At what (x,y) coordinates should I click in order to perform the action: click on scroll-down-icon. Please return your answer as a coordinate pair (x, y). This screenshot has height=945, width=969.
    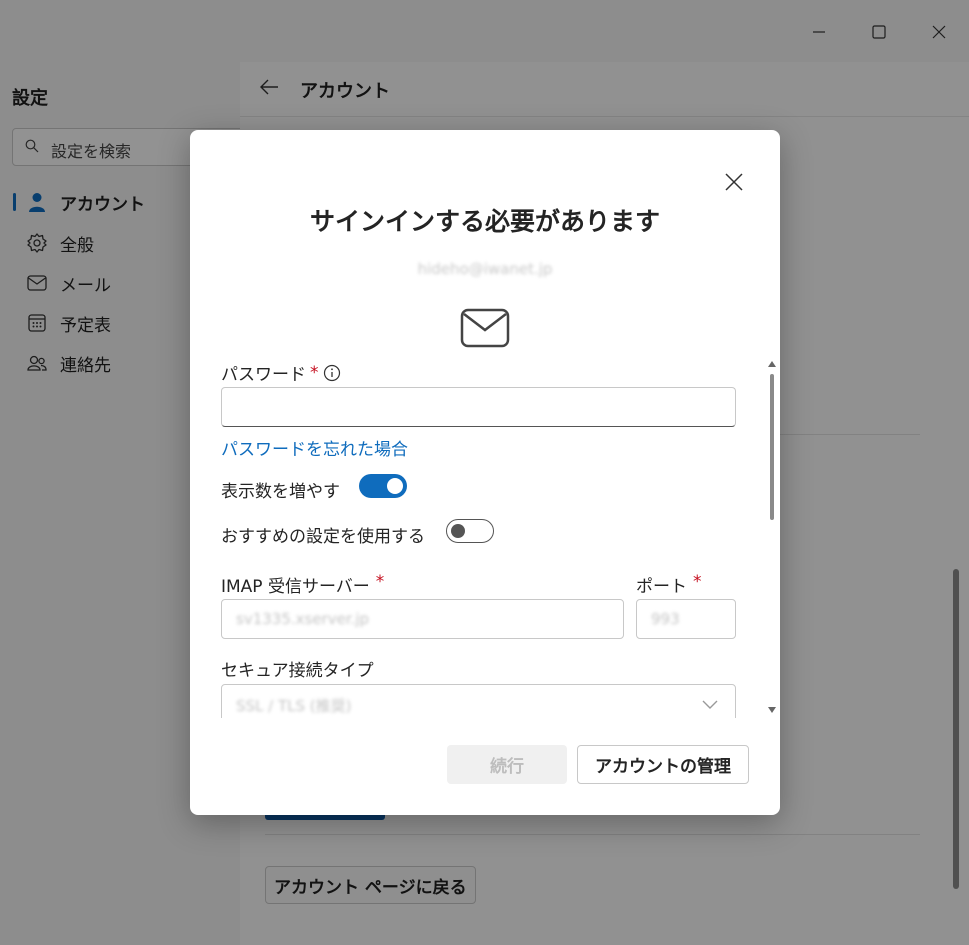
    Looking at the image, I should click on (772, 710).